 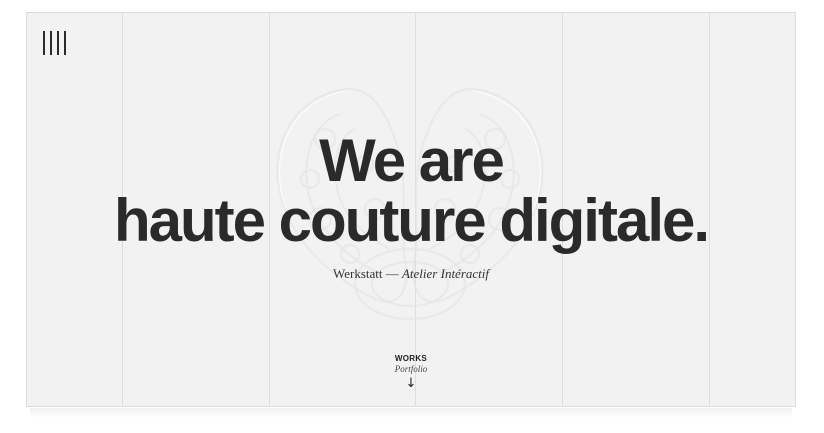 I want to click on arrow-down-icon: ↓, so click(x=411, y=384).